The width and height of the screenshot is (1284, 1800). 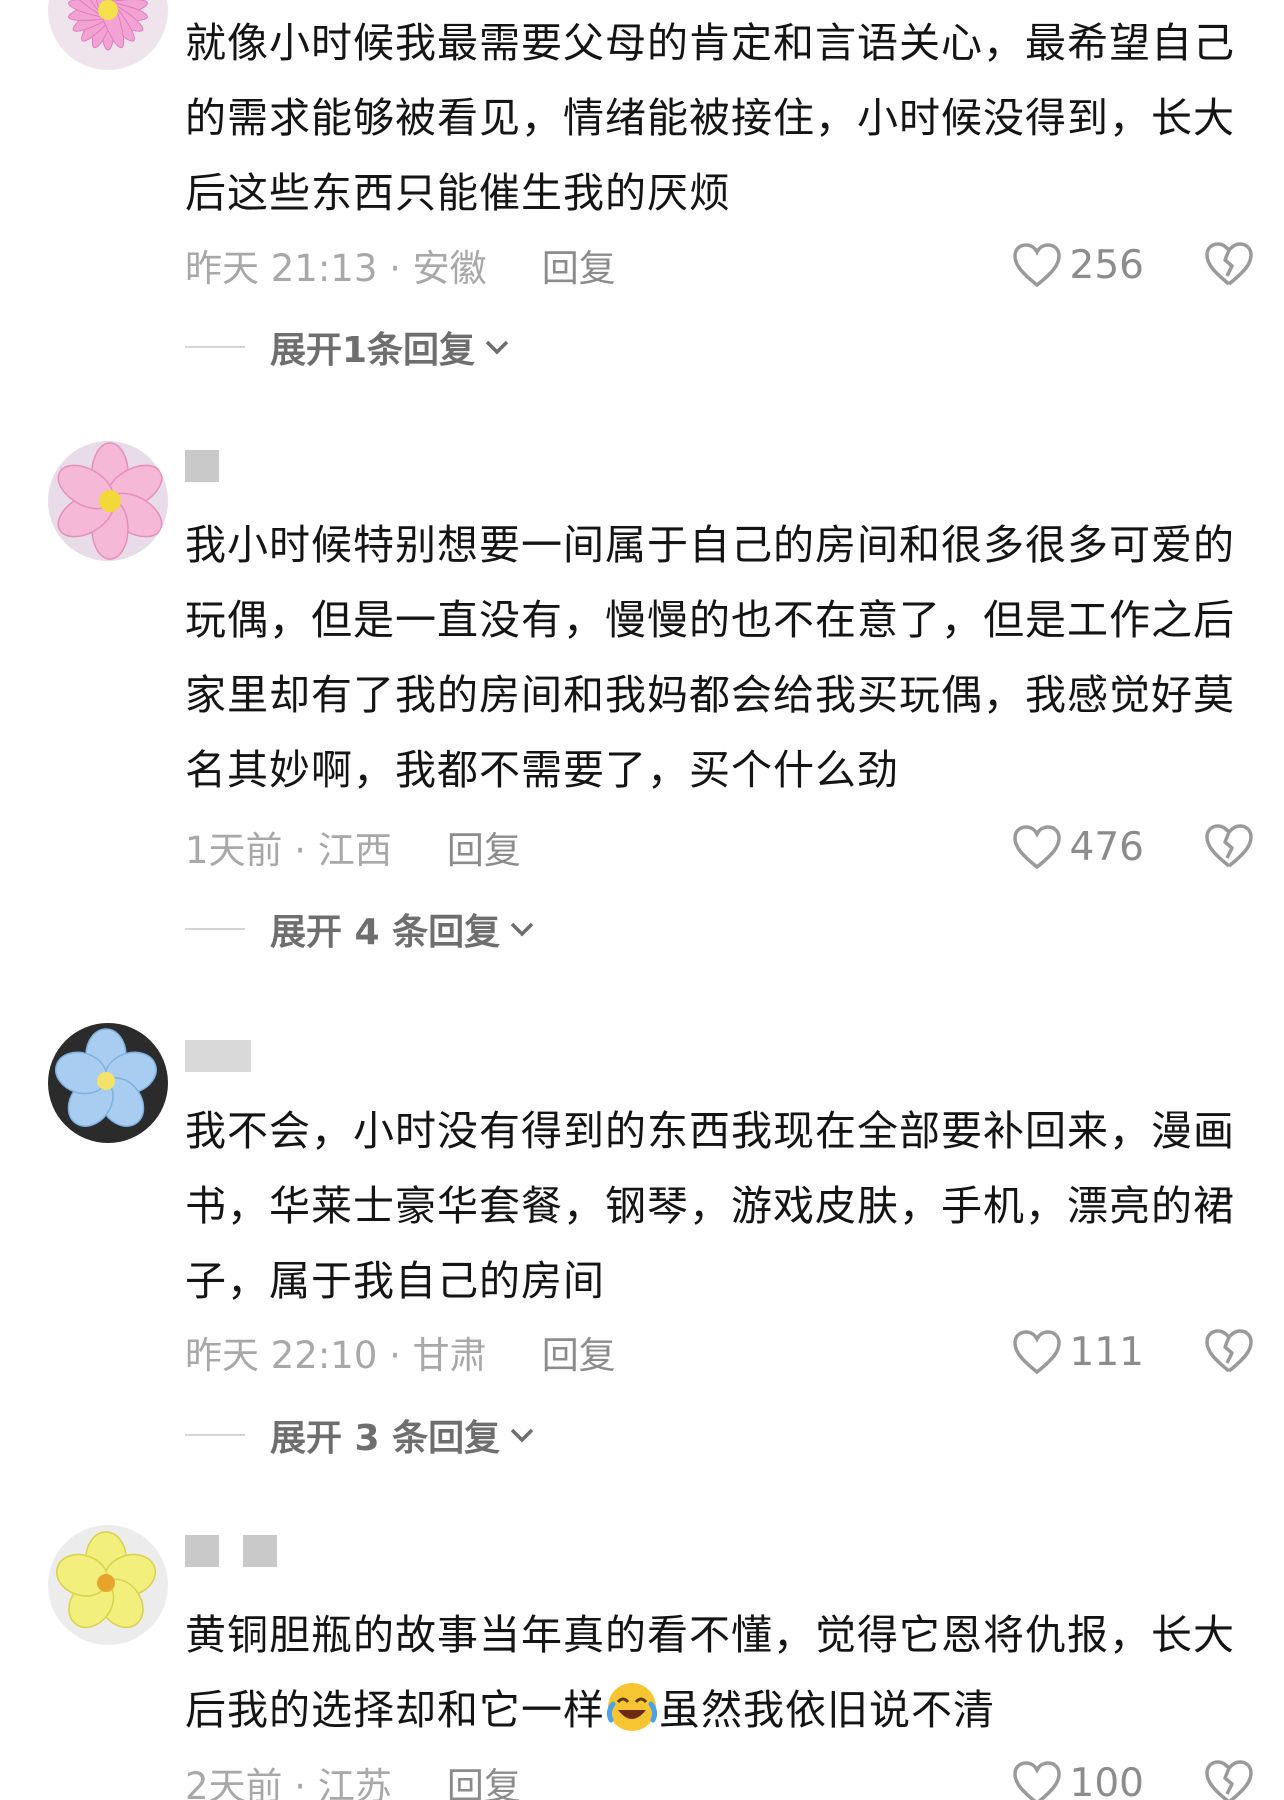 I want to click on pink-cosmos-avatar-icon, so click(x=108, y=501).